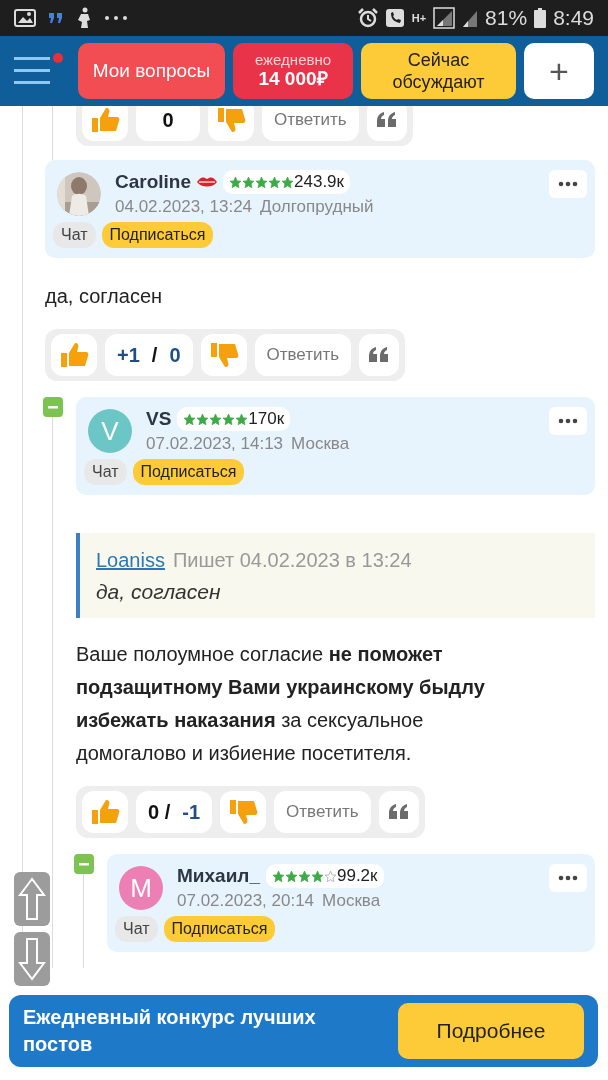 Image resolution: width=608 pixels, height=1080 pixels. What do you see at coordinates (419, 18) in the screenshot?
I see `network-type: H+` at bounding box center [419, 18].